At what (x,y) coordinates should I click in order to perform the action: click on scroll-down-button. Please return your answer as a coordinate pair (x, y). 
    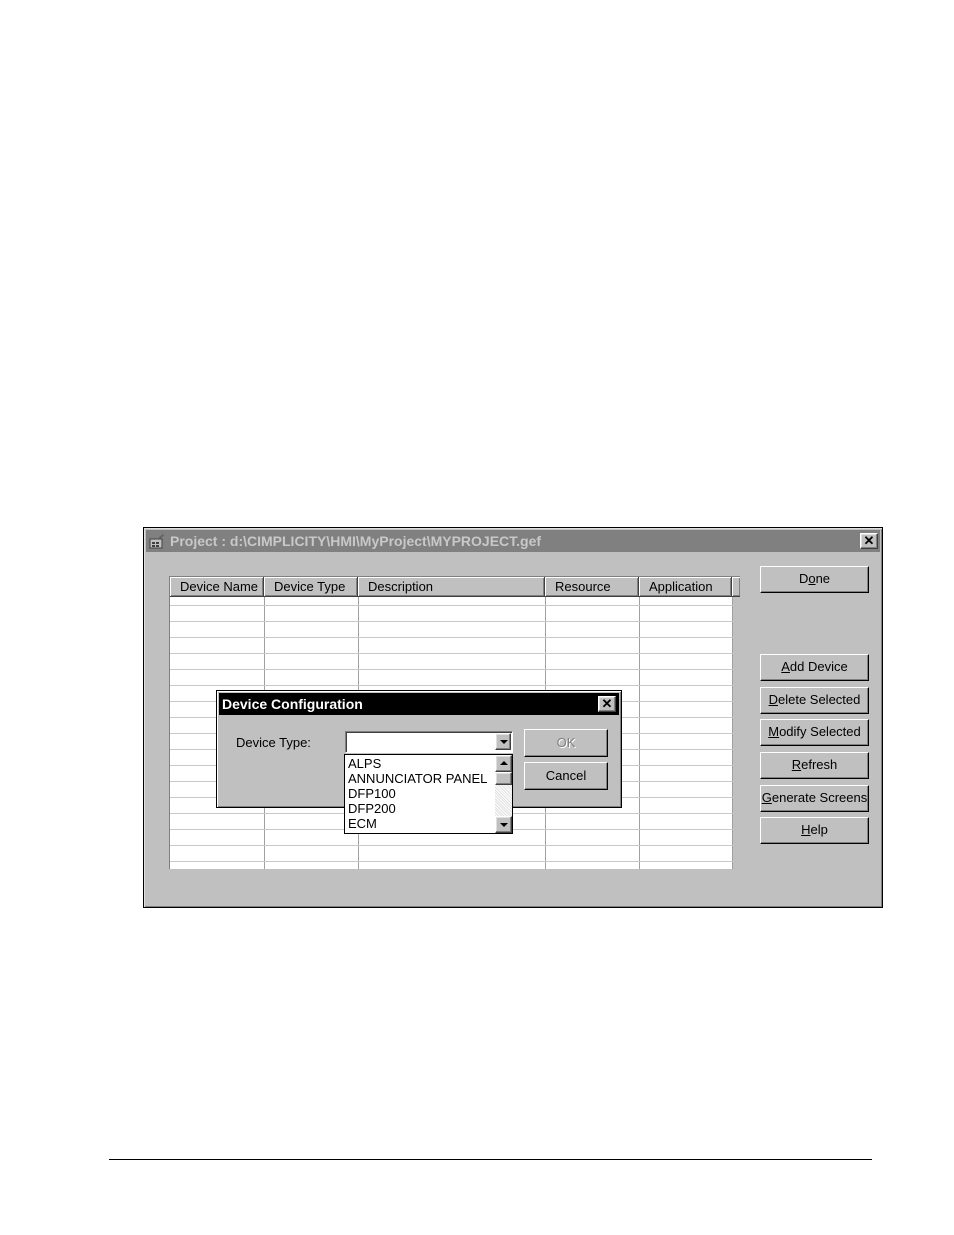
    Looking at the image, I should click on (503, 824).